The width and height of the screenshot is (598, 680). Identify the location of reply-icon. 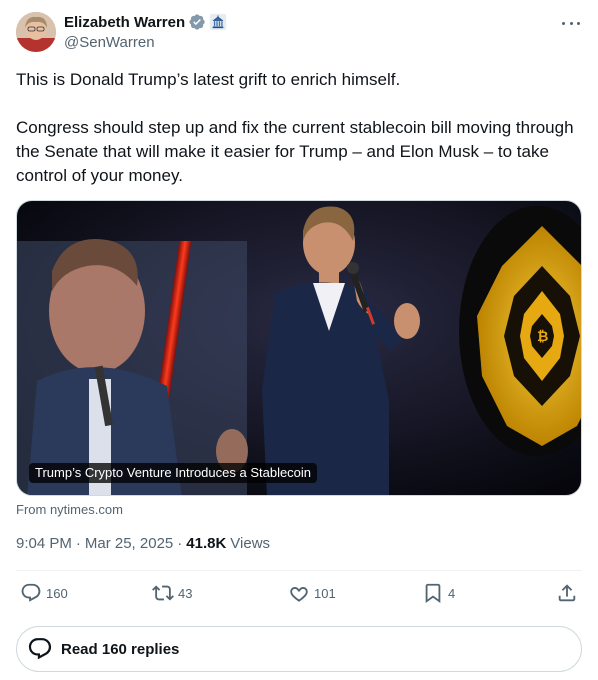
(31, 592).